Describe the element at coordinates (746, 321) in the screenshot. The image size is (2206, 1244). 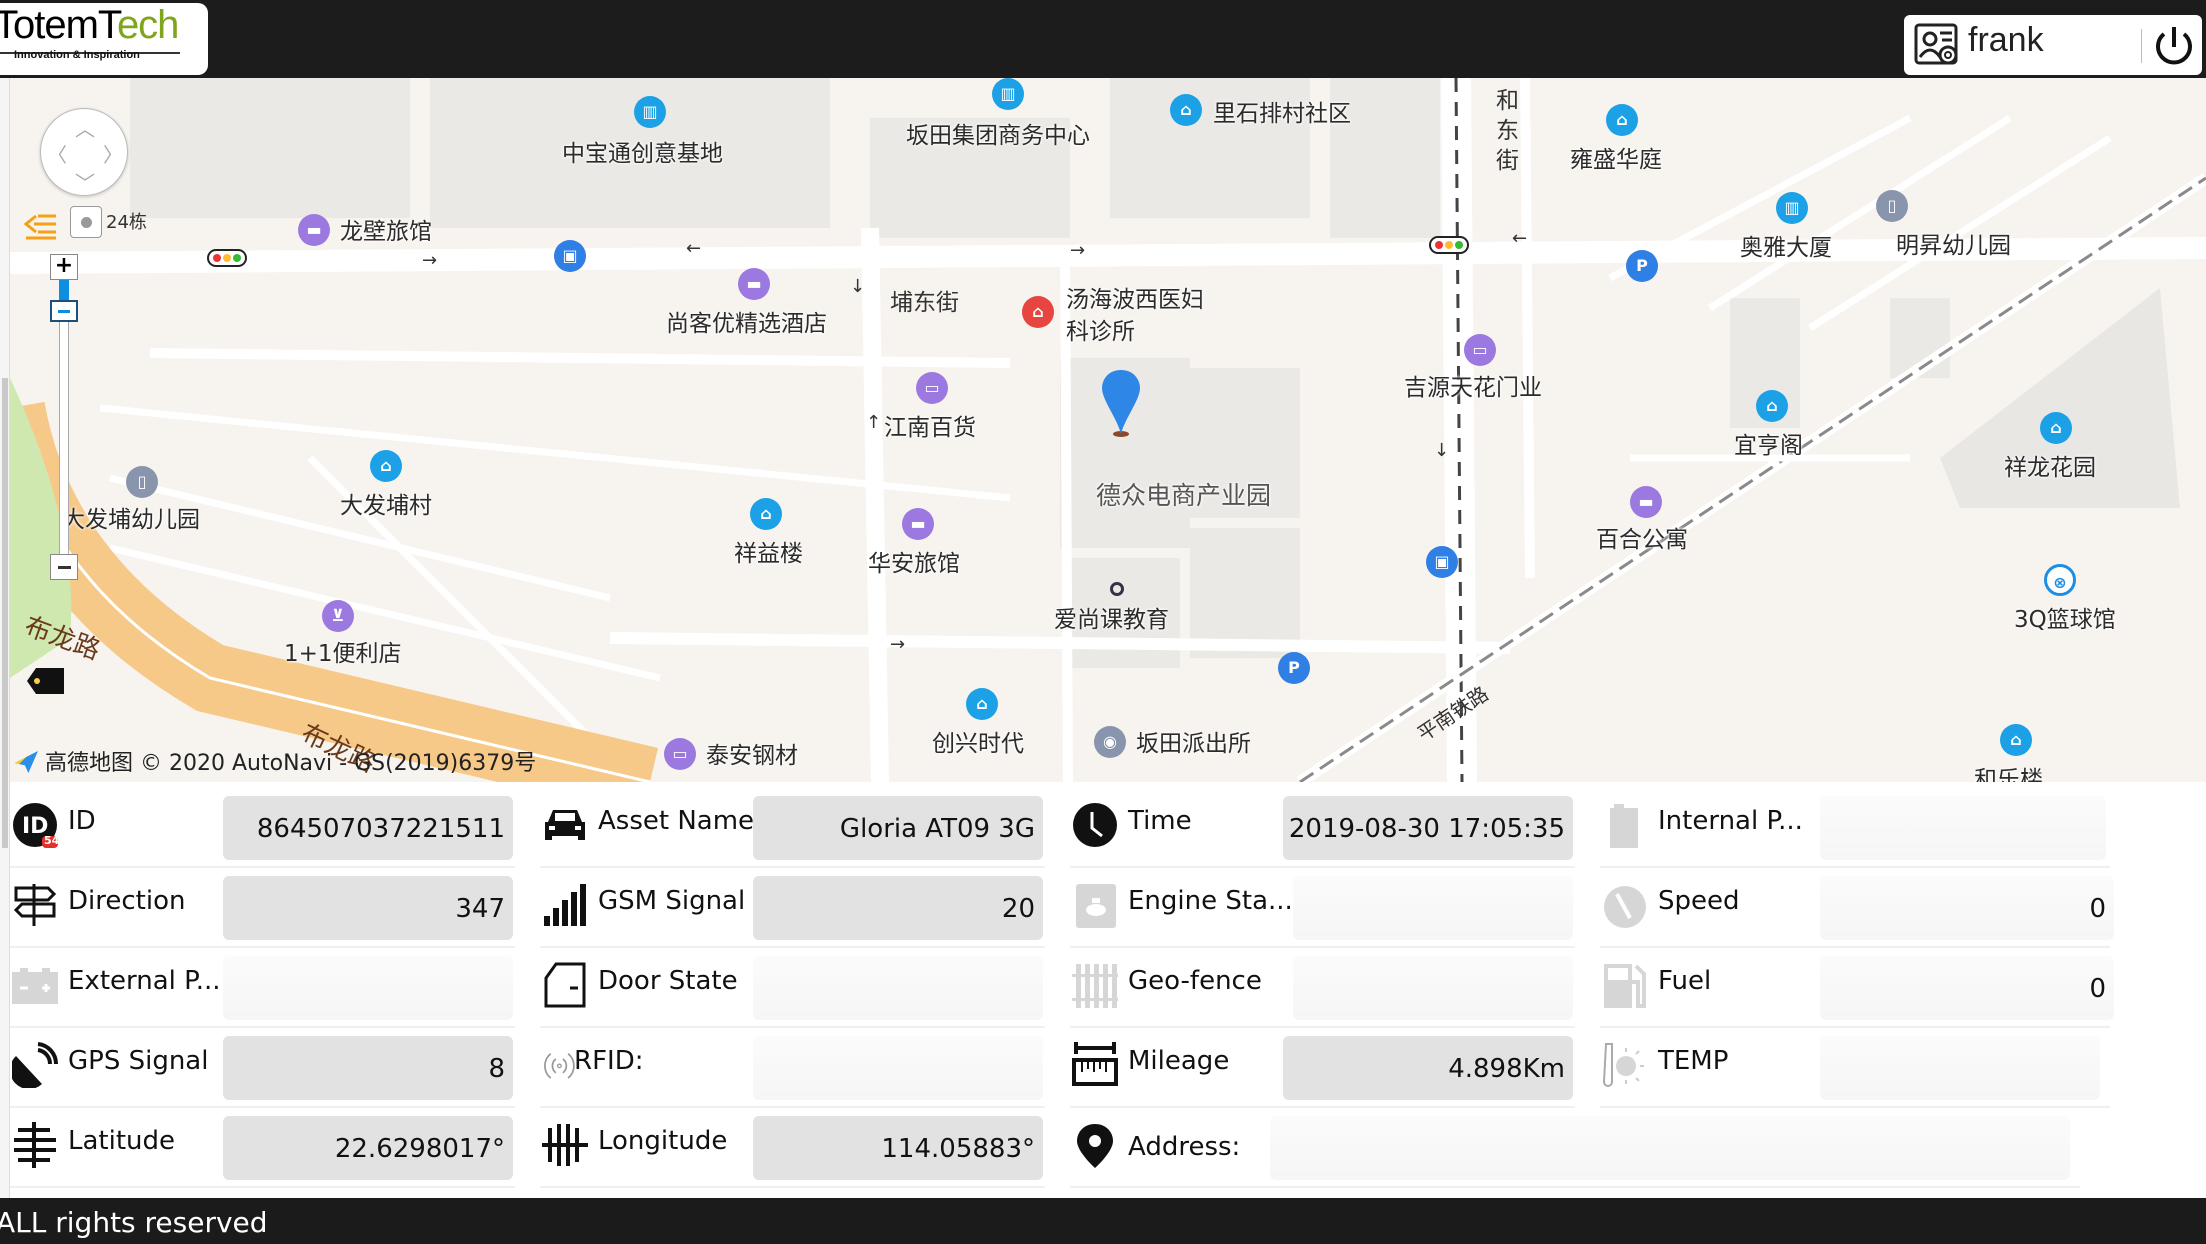
I see `poi-label: 尚客优精选酒店` at that location.